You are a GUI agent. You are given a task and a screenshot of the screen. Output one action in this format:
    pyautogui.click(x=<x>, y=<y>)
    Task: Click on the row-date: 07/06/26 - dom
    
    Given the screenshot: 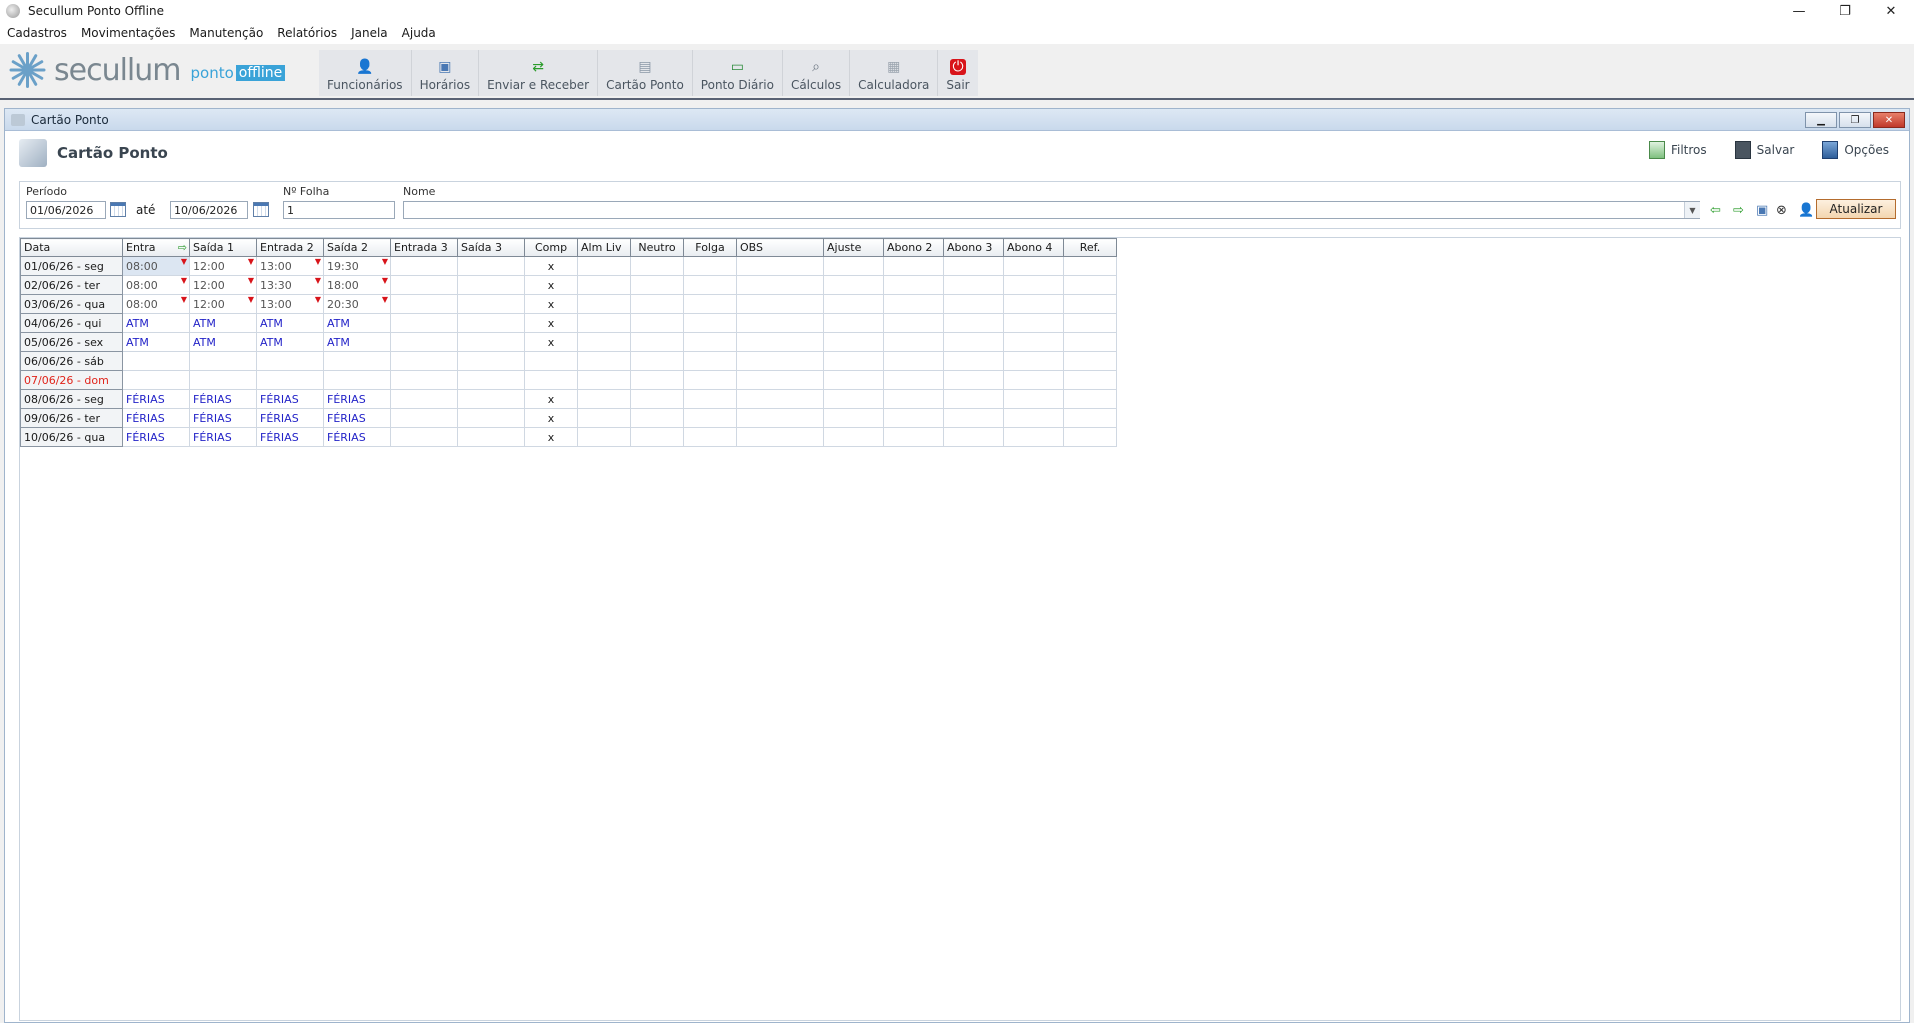 What is the action you would take?
    pyautogui.click(x=71, y=380)
    